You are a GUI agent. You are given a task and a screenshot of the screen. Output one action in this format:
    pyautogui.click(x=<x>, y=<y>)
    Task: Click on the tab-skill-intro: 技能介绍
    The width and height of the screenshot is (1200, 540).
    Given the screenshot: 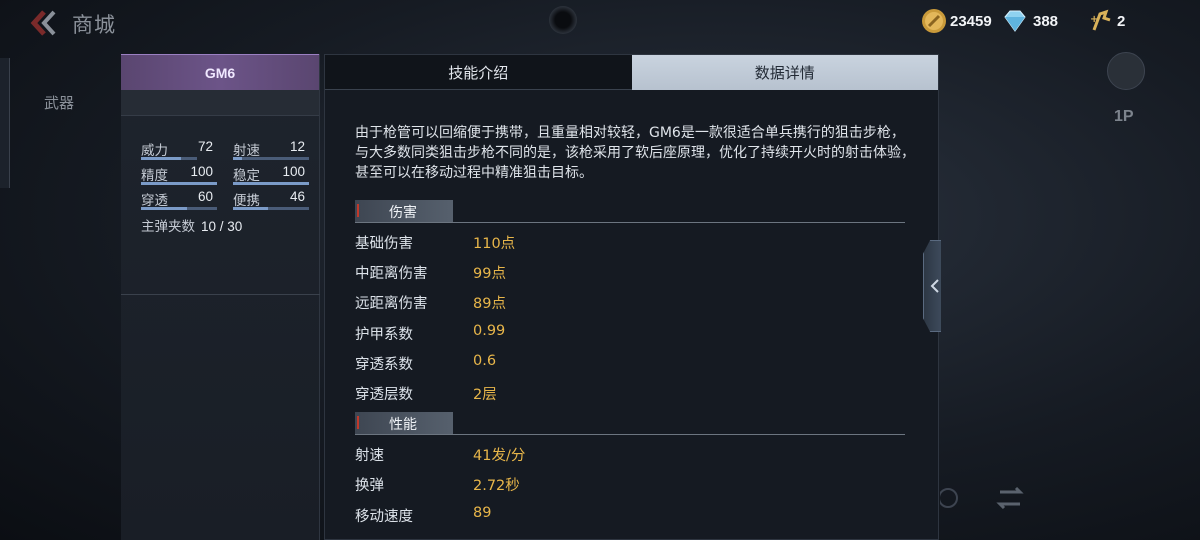 What is the action you would take?
    pyautogui.click(x=478, y=72)
    